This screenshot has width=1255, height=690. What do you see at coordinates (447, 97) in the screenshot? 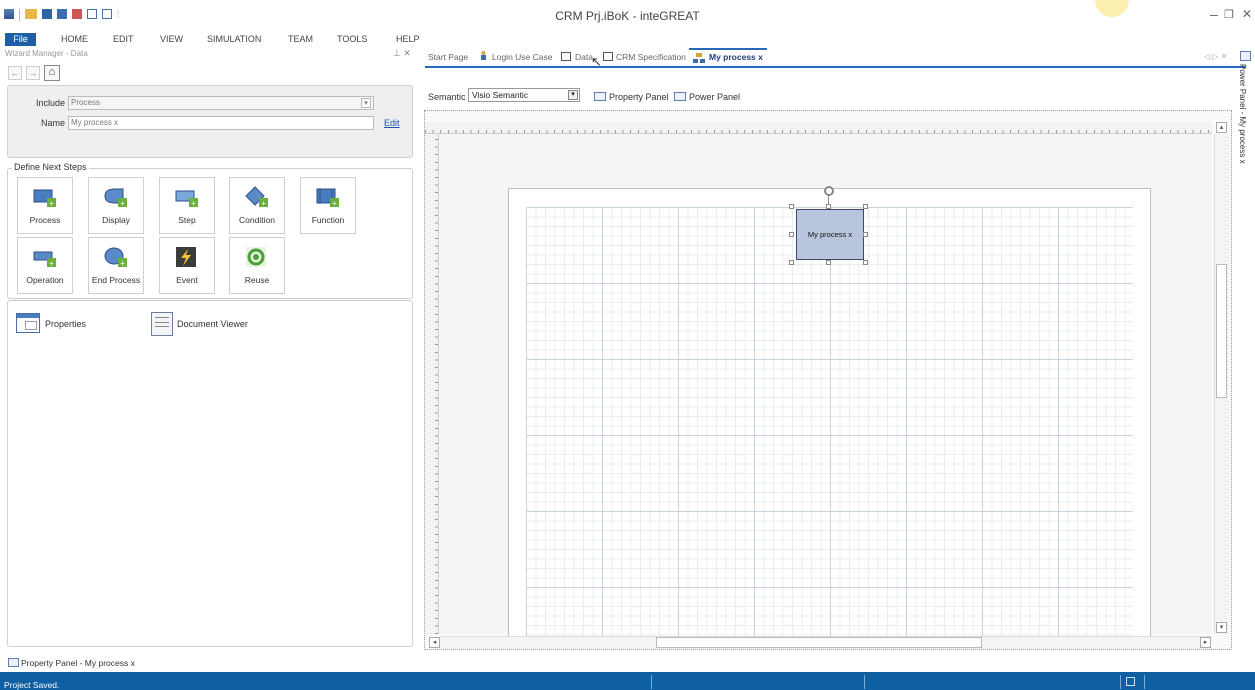
I see `semantic-label: Semantic` at bounding box center [447, 97].